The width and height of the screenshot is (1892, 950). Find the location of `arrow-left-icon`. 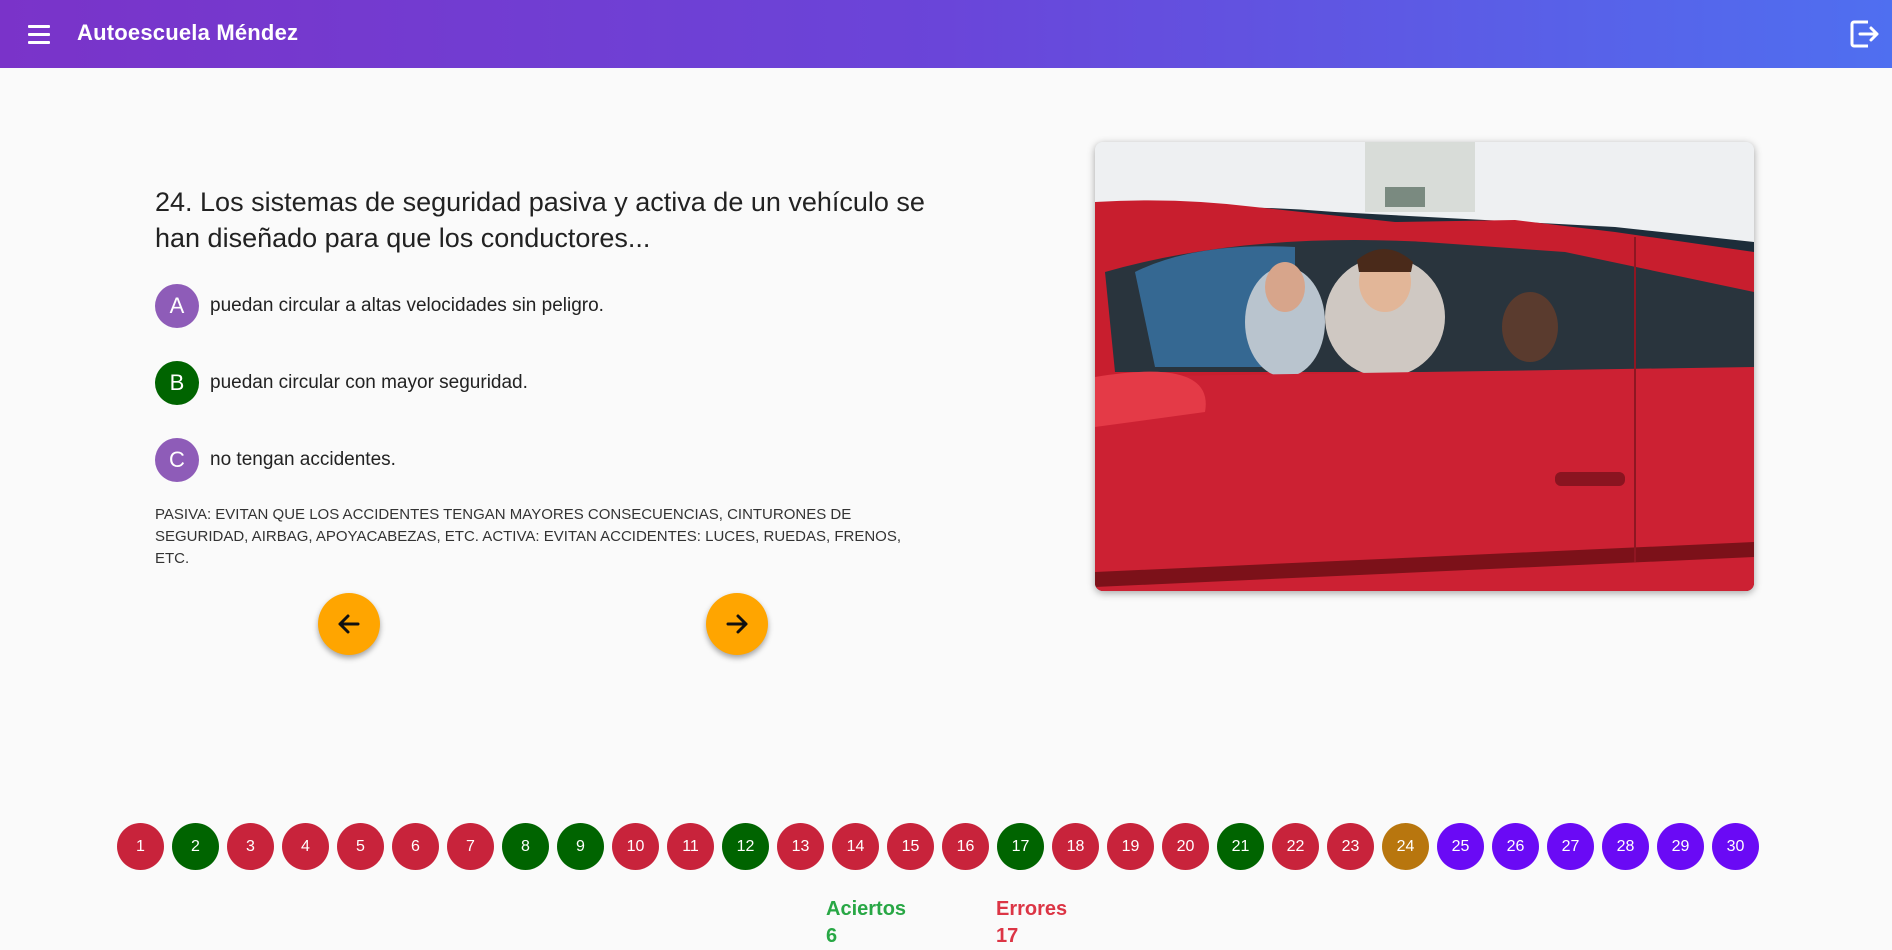

arrow-left-icon is located at coordinates (349, 624).